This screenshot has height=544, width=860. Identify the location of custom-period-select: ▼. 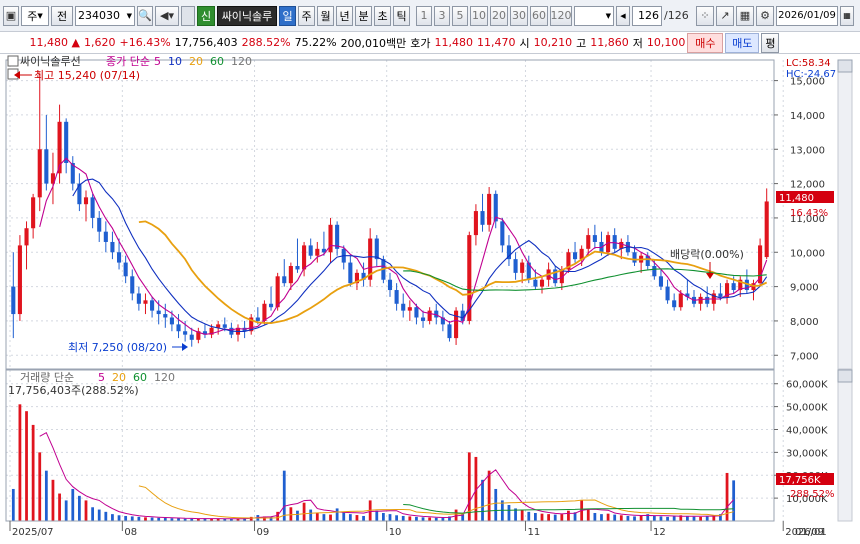
(594, 15).